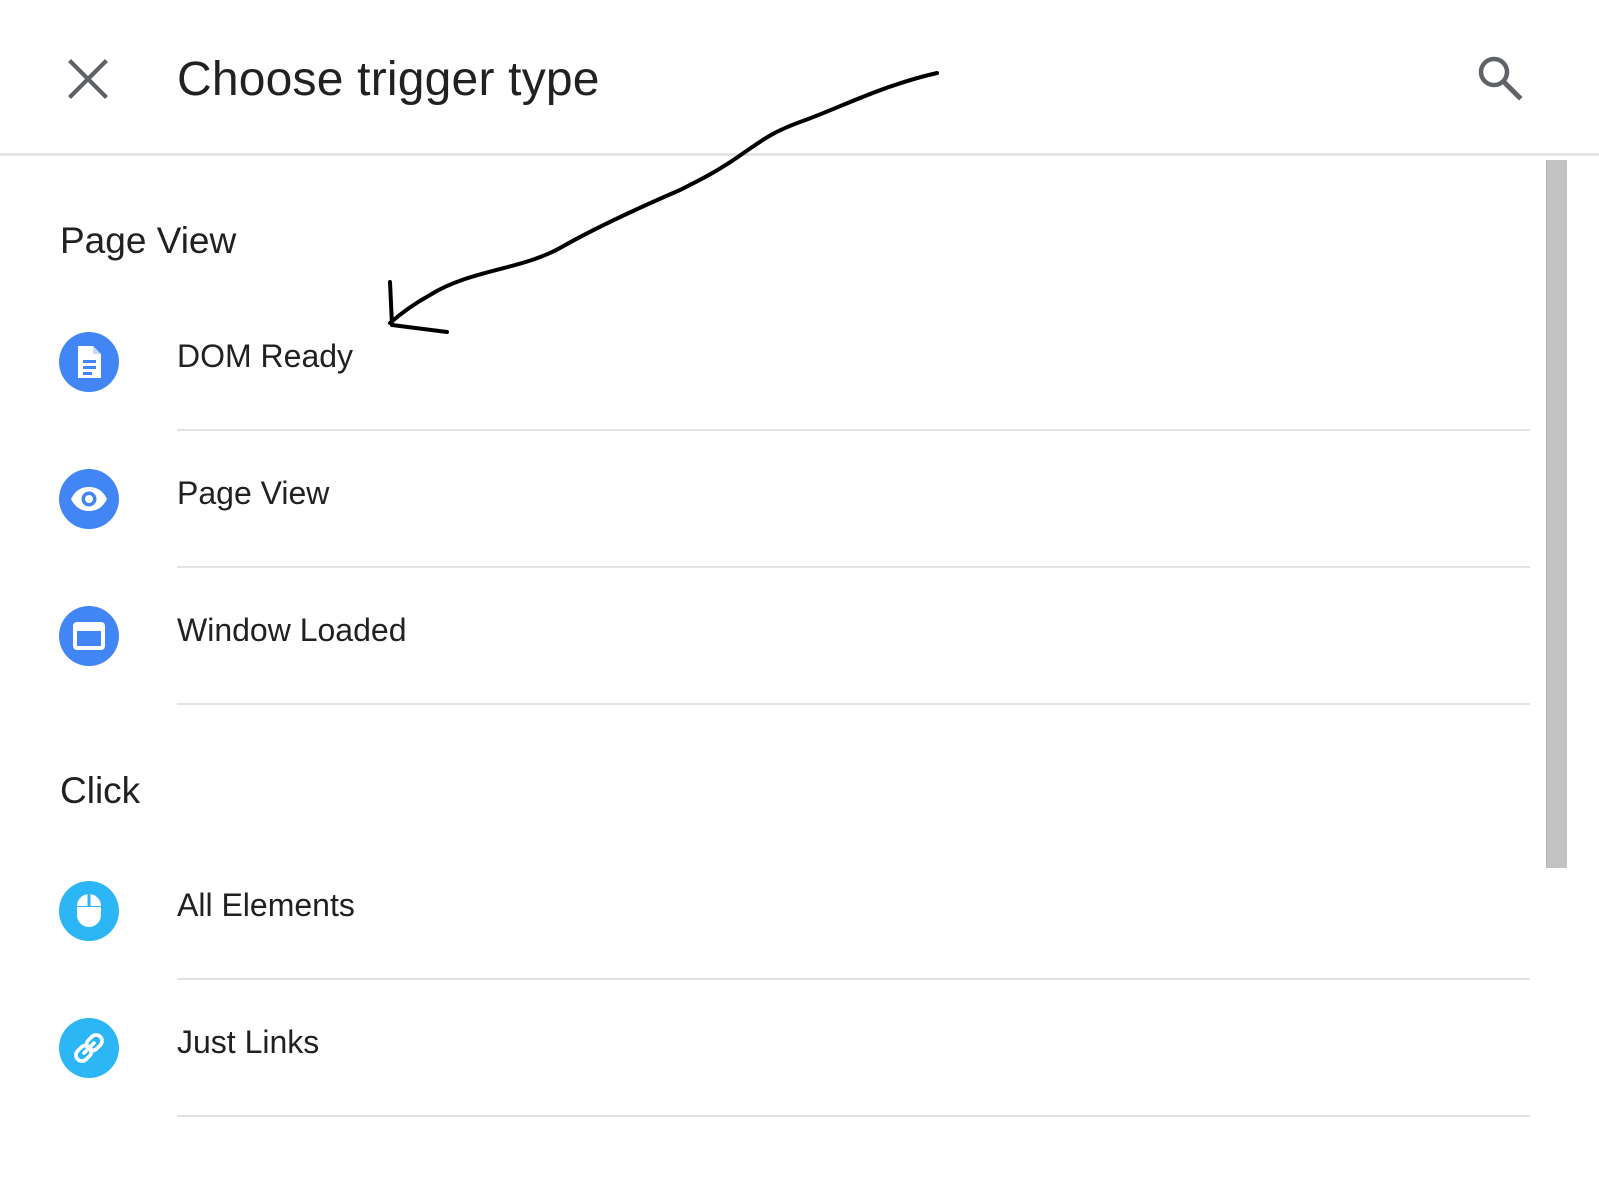 The image size is (1599, 1196). Describe the element at coordinates (89, 636) in the screenshot. I see `window-icon` at that location.